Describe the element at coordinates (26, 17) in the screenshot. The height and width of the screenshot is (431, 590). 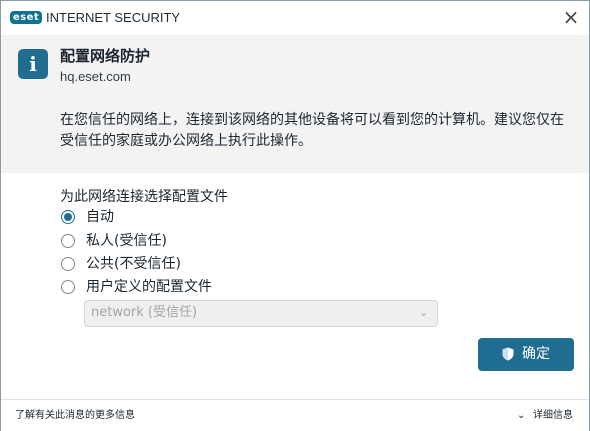
I see `eset-logo: eset` at that location.